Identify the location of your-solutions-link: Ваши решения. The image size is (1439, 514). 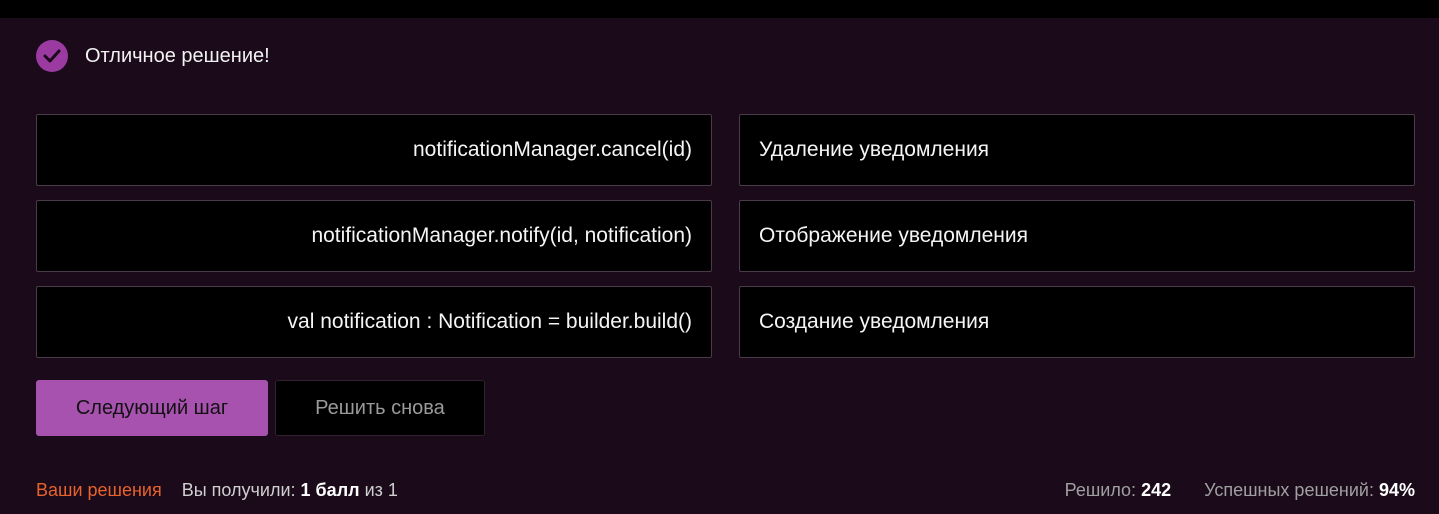
(99, 490).